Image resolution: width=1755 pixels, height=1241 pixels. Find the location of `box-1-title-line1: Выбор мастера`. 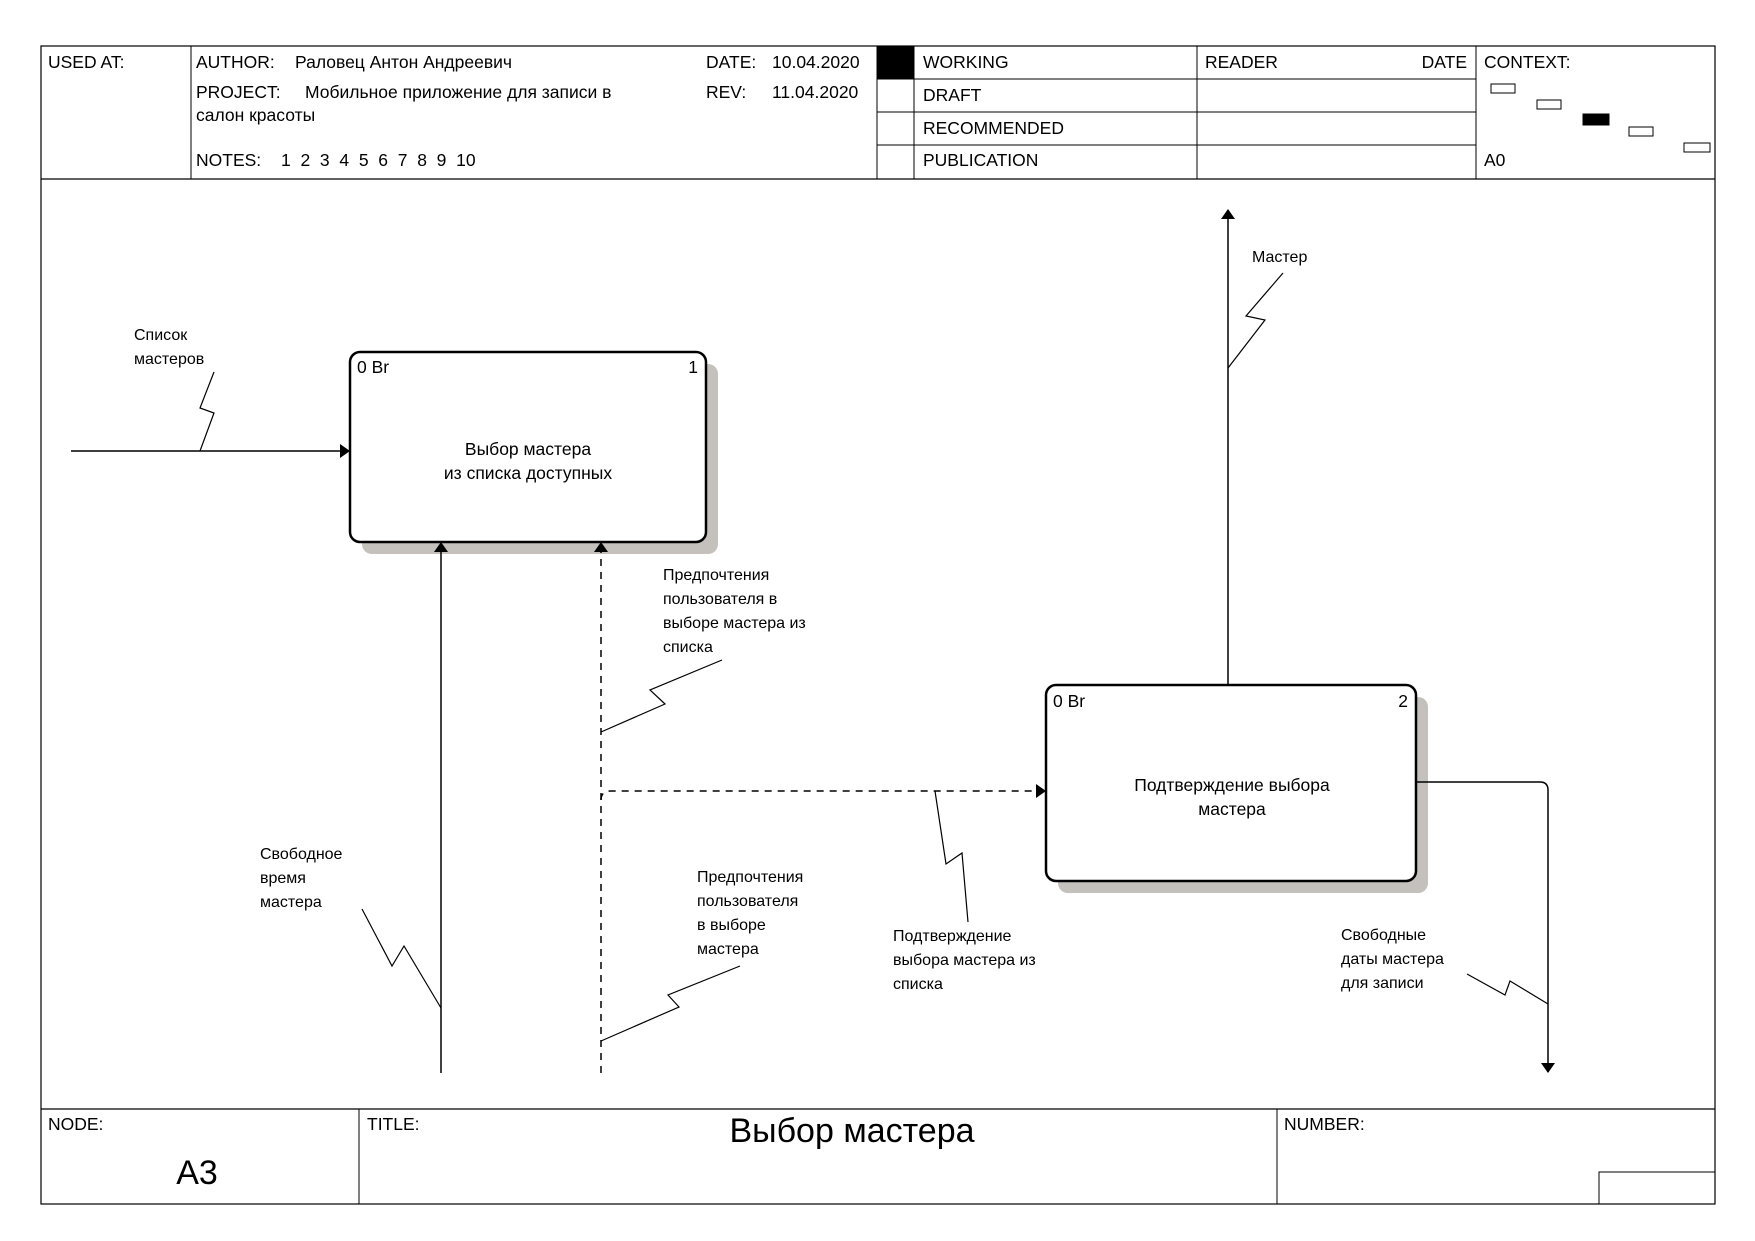

box-1-title-line1: Выбор мастера is located at coordinates (528, 449).